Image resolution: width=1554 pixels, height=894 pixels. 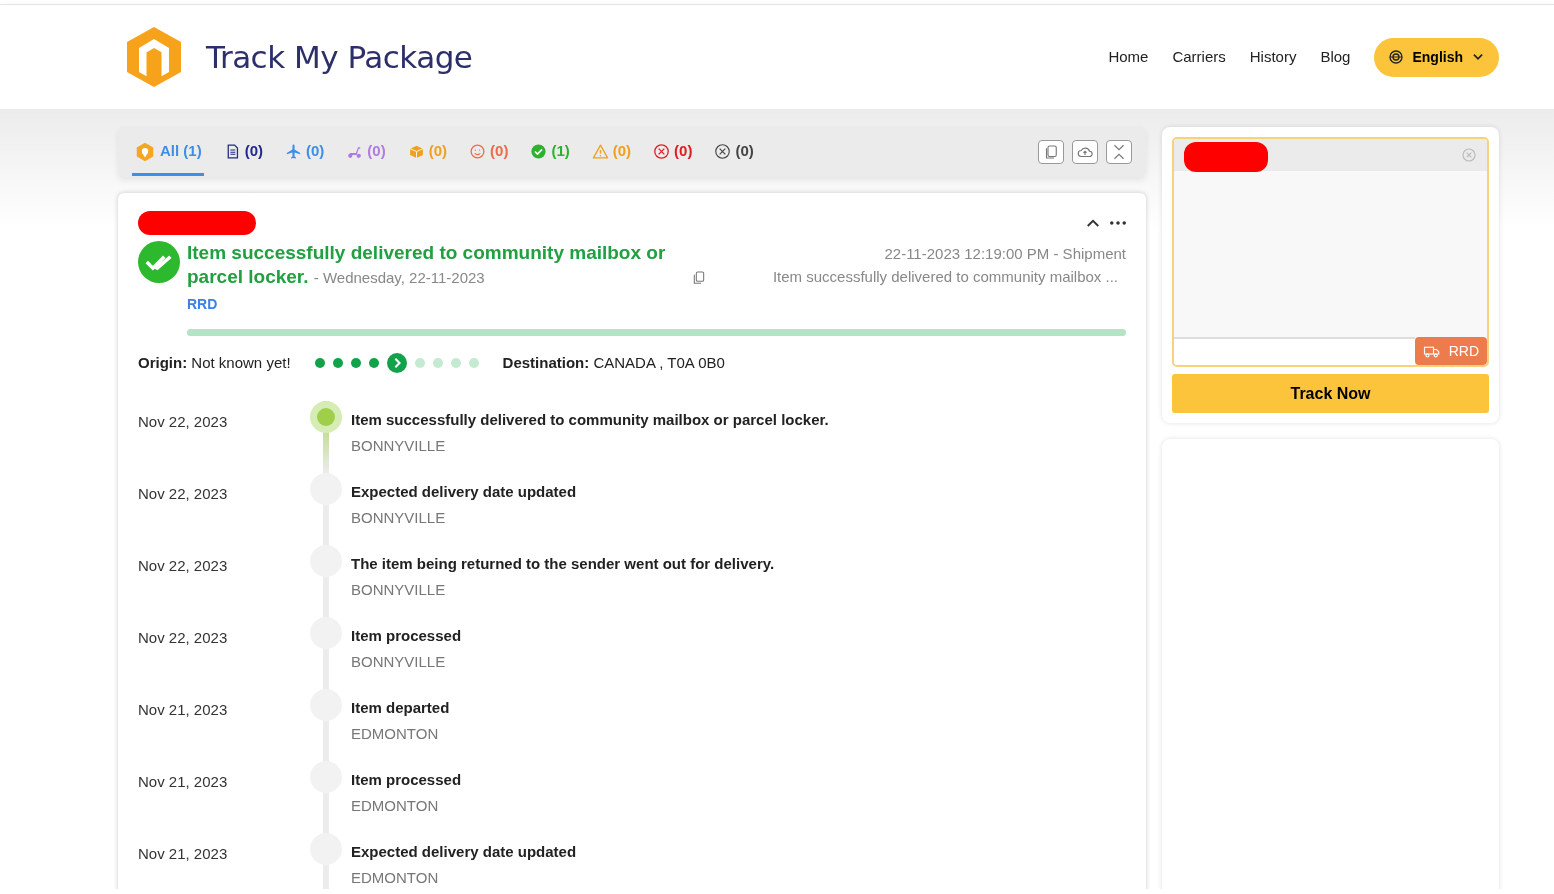 I want to click on smiley-icon, so click(x=478, y=151).